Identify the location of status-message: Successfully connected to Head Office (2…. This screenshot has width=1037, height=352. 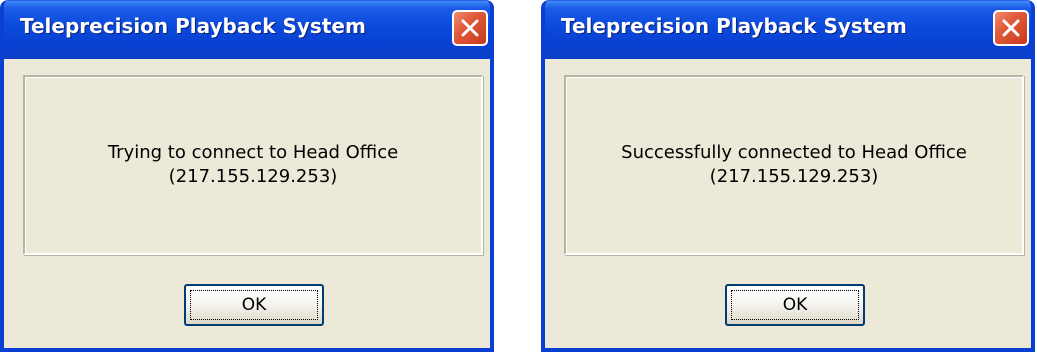
(794, 165).